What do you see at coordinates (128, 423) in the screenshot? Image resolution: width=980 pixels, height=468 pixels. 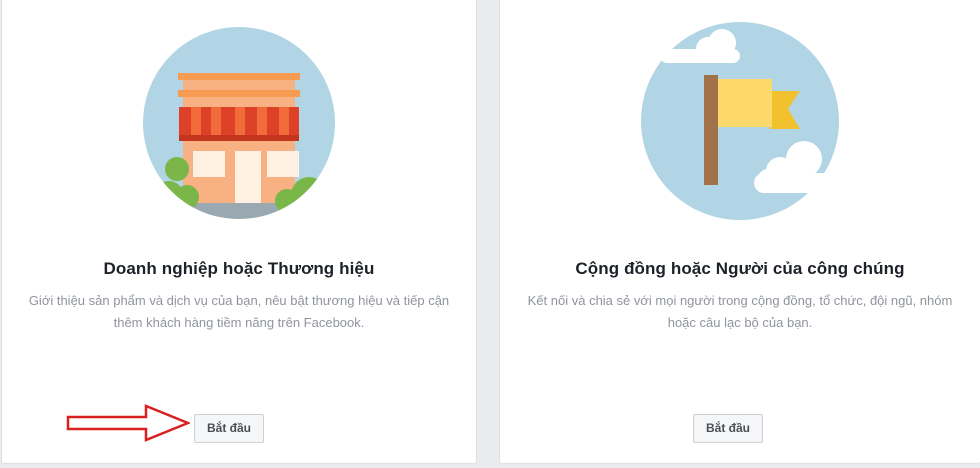 I see `red-outline-arrow-icon` at bounding box center [128, 423].